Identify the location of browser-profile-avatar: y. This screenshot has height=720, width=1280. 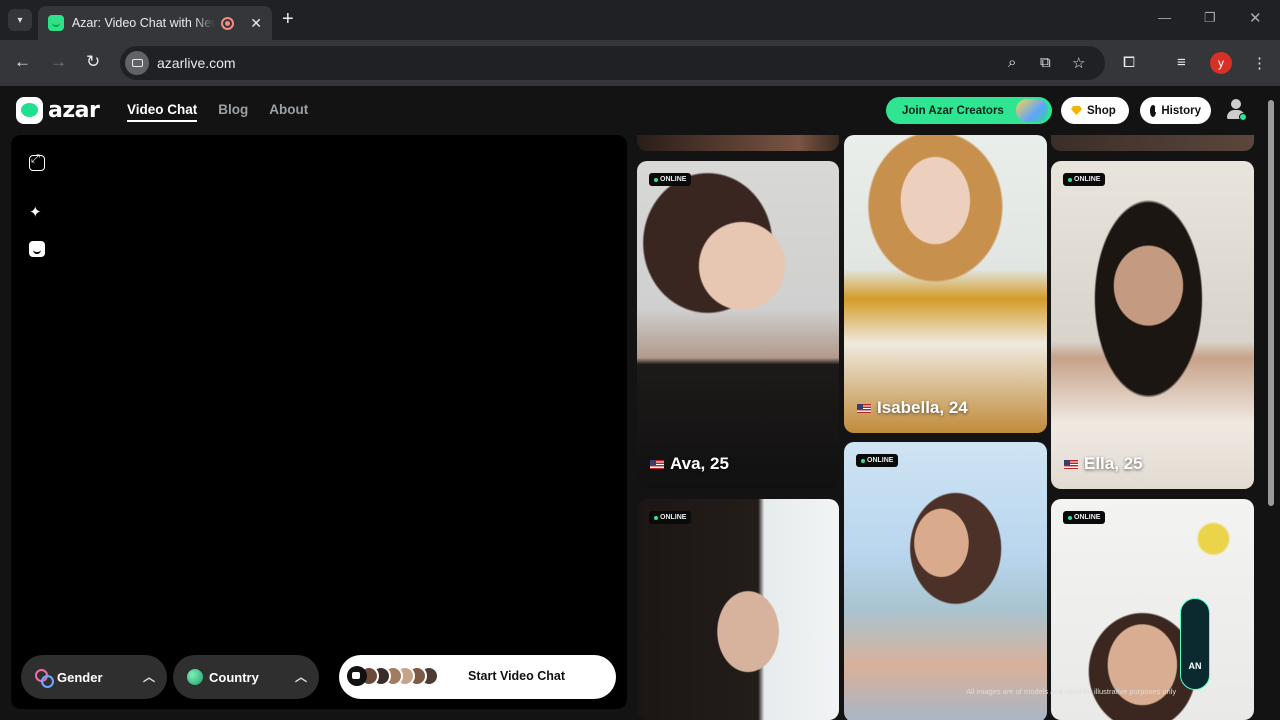
(1221, 63).